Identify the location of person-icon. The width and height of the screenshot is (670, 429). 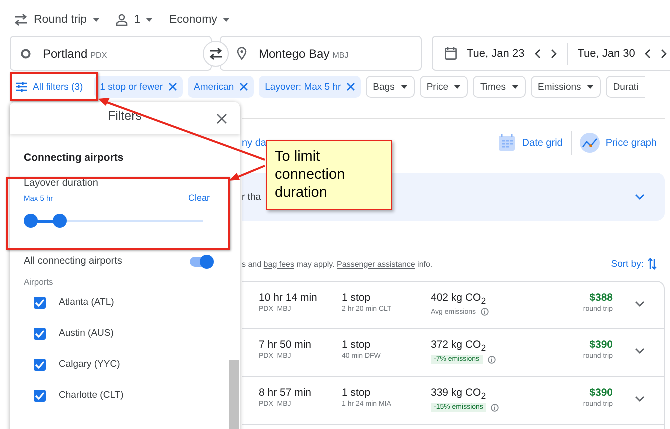
(122, 20).